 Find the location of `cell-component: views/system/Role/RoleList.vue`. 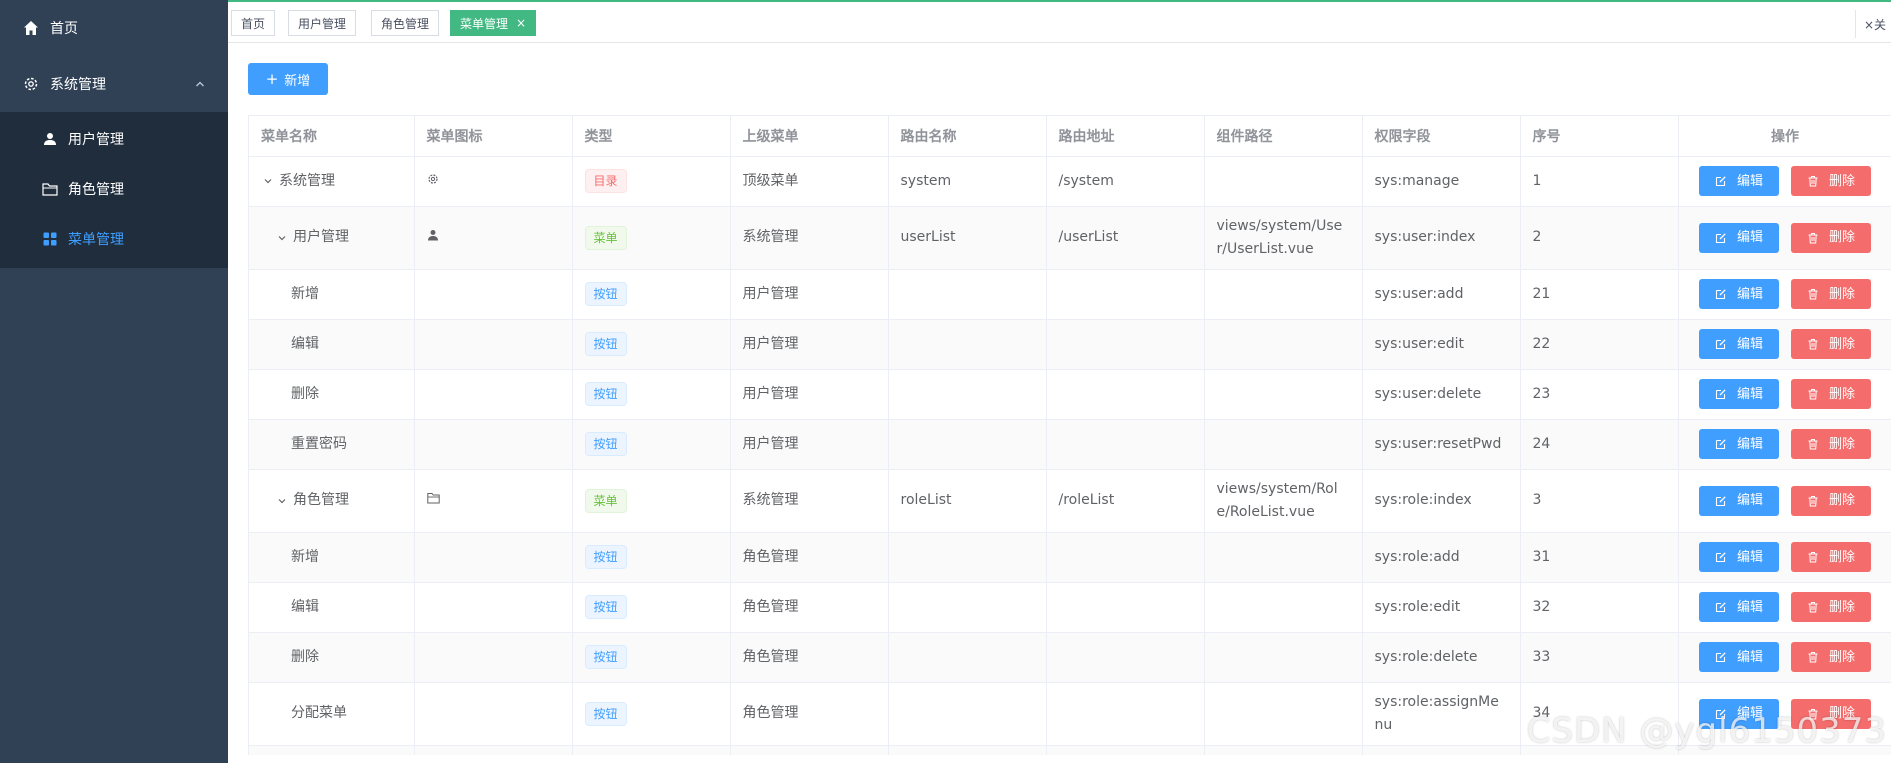

cell-component: views/system/Role/RoleList.vue is located at coordinates (1283, 501).